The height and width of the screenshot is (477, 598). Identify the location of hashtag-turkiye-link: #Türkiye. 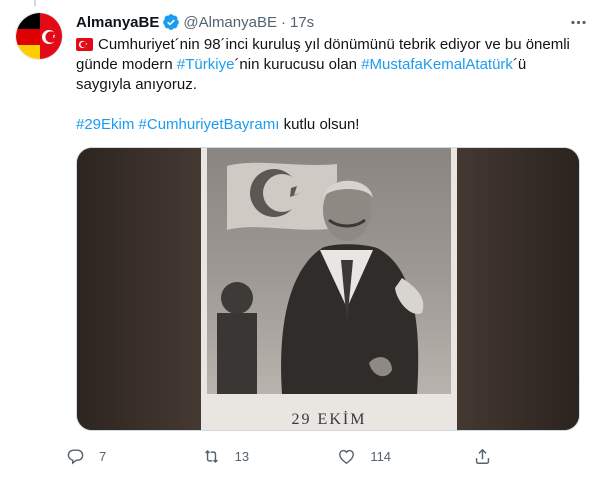
(206, 64).